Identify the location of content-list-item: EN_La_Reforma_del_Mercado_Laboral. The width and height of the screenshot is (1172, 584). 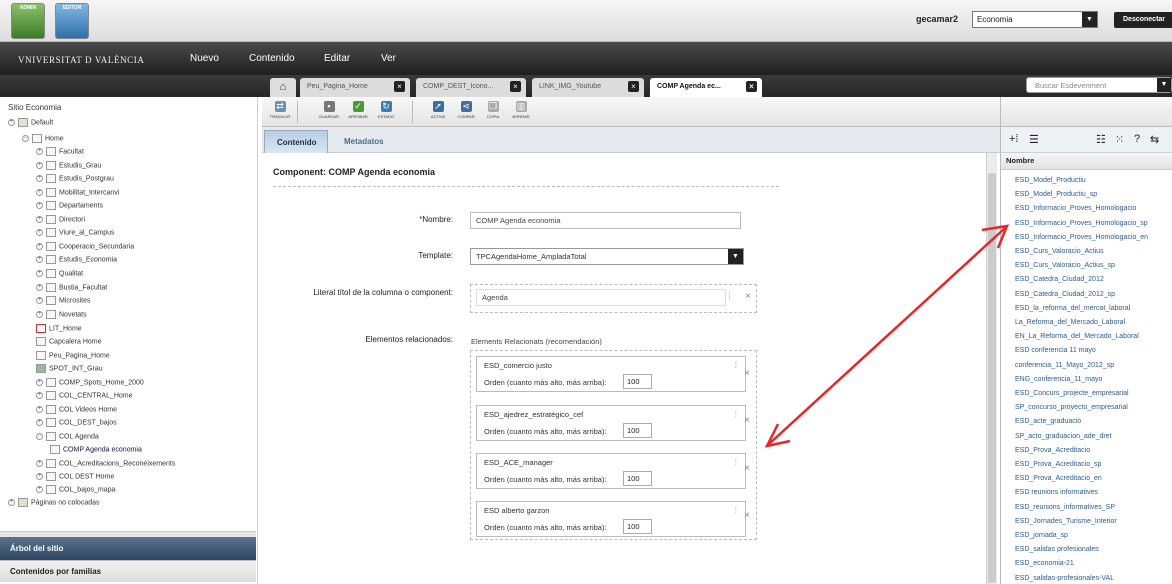
(1077, 336).